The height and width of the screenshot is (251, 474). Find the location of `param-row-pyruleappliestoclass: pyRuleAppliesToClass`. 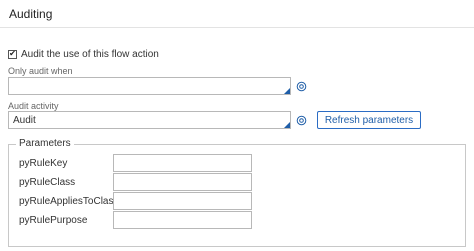

param-row-pyruleappliestoclass: pyRuleAppliesToClass is located at coordinates (135, 201).